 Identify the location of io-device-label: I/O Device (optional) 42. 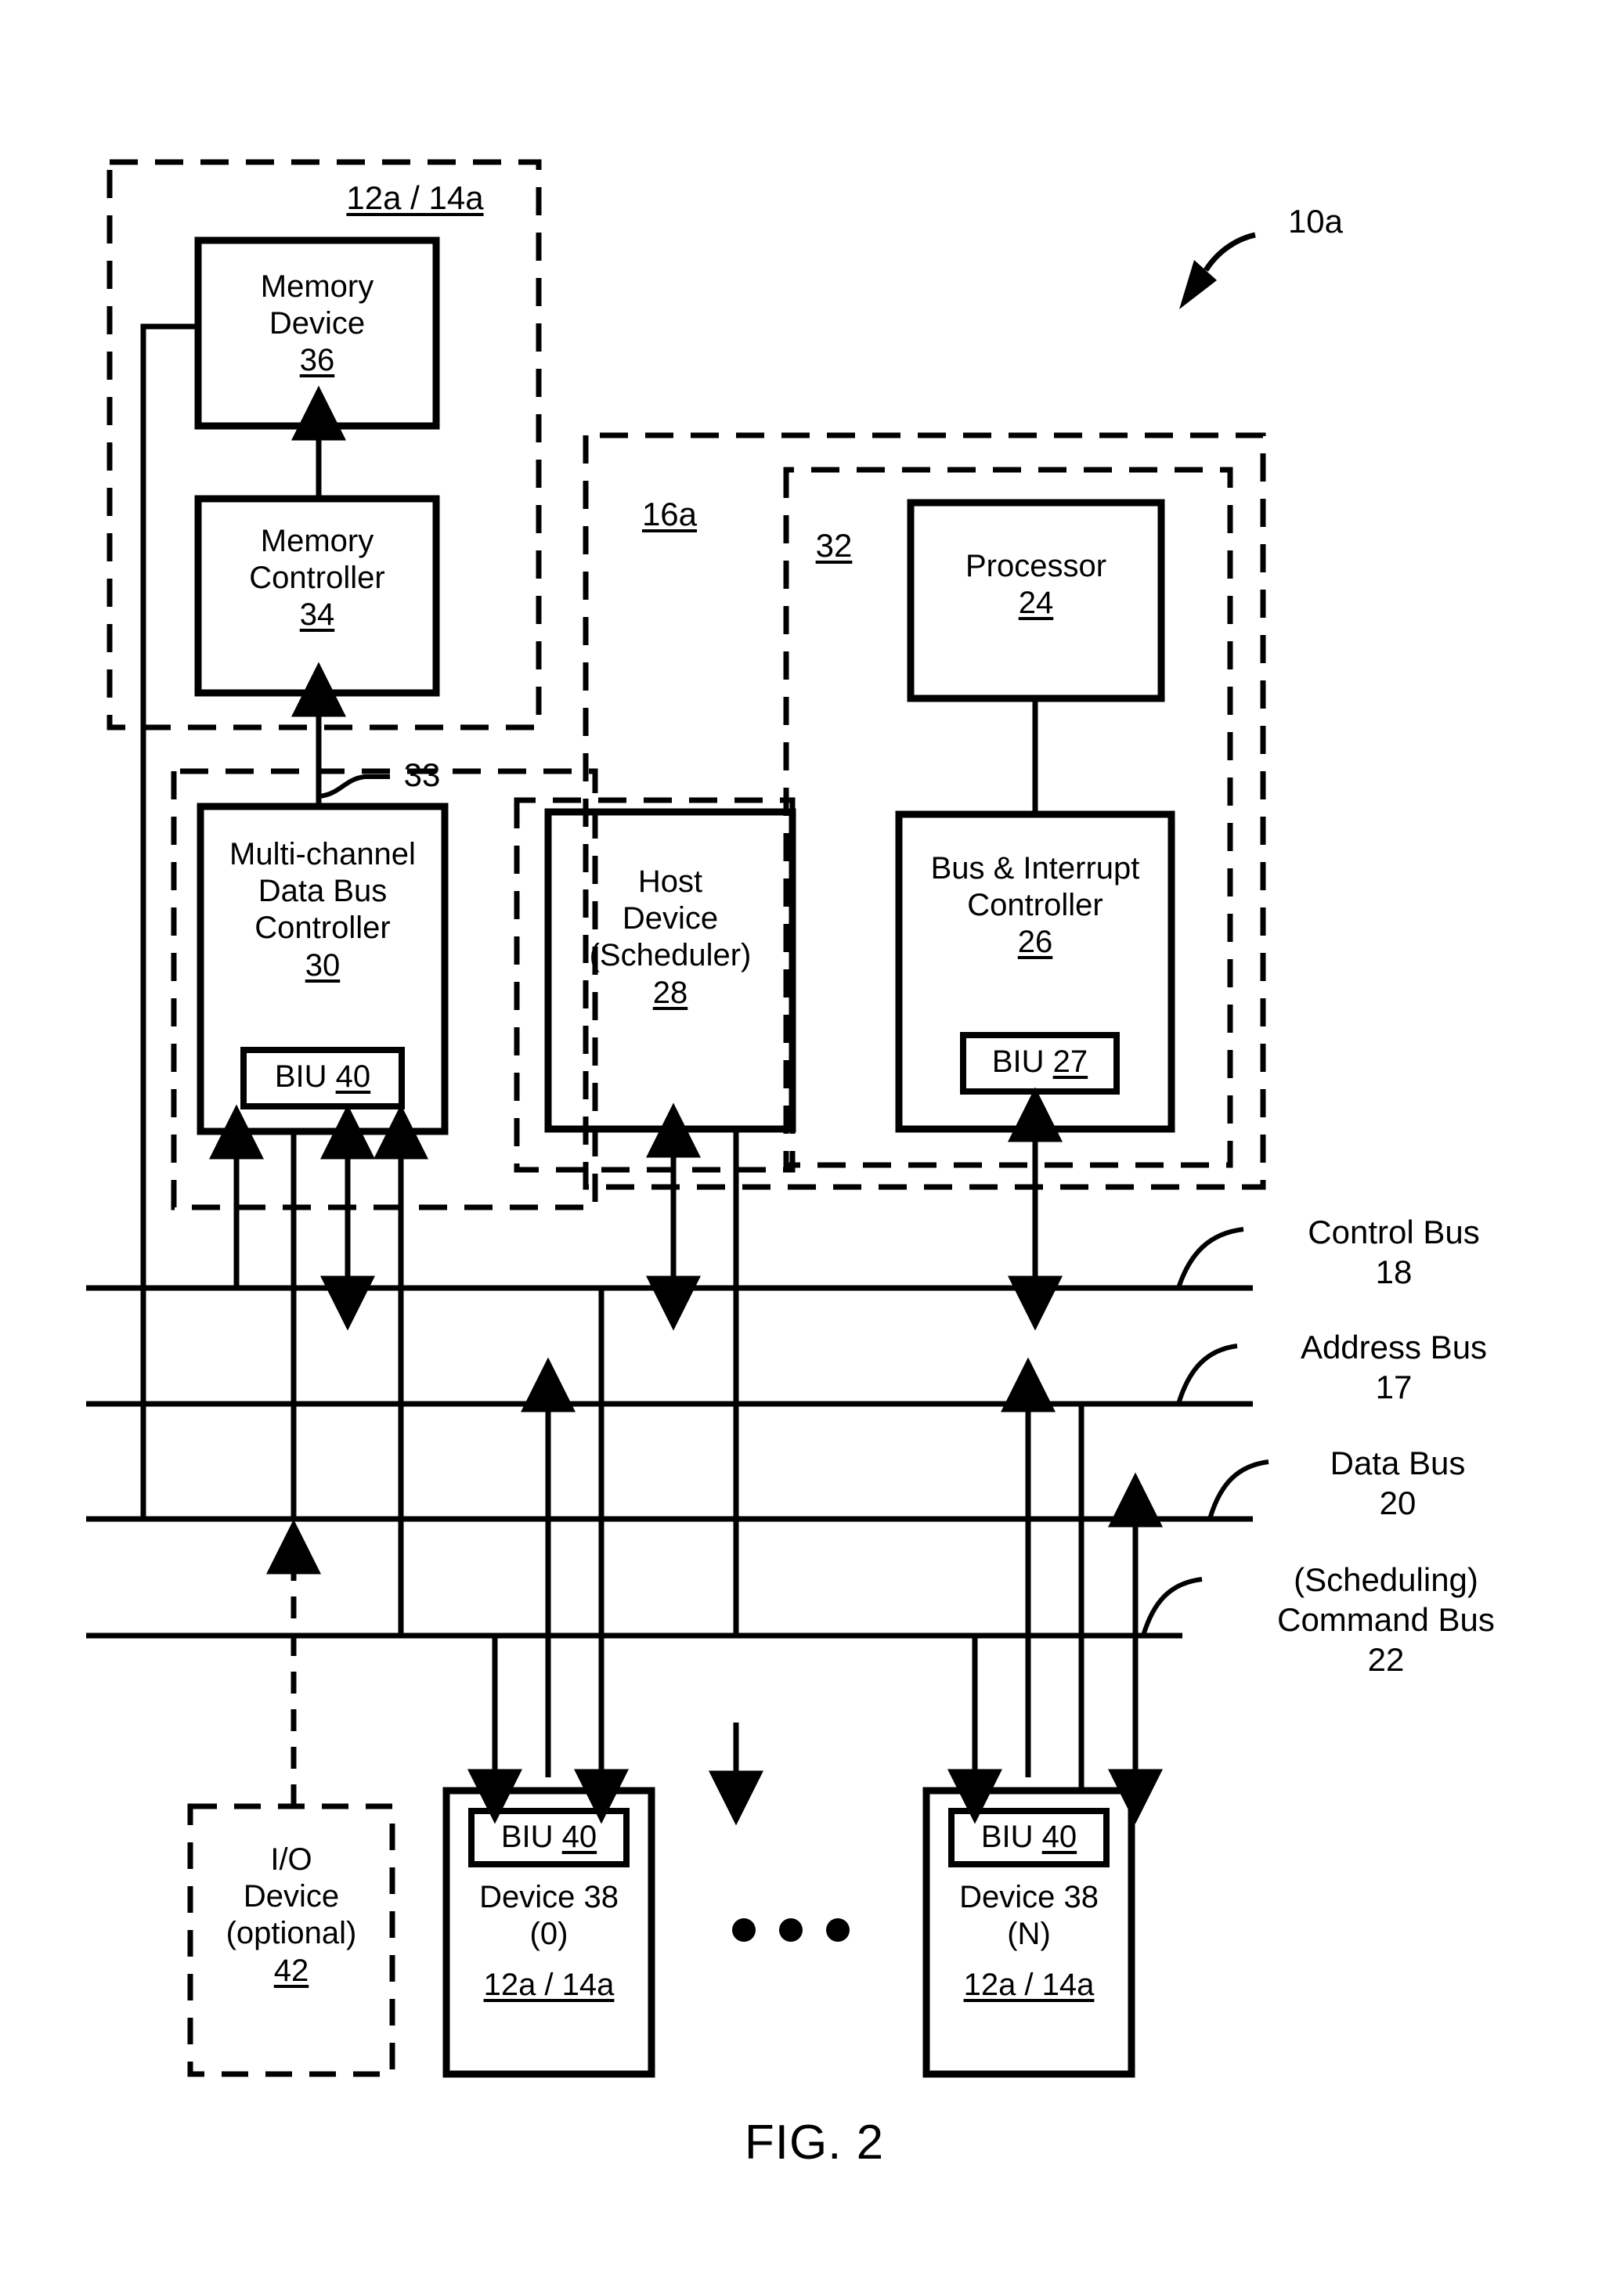
(291, 1916).